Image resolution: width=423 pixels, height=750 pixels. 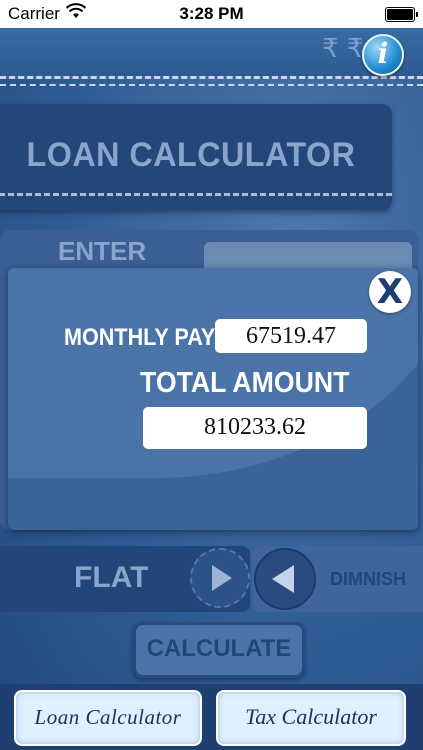 I want to click on close-icon: X, so click(x=390, y=292).